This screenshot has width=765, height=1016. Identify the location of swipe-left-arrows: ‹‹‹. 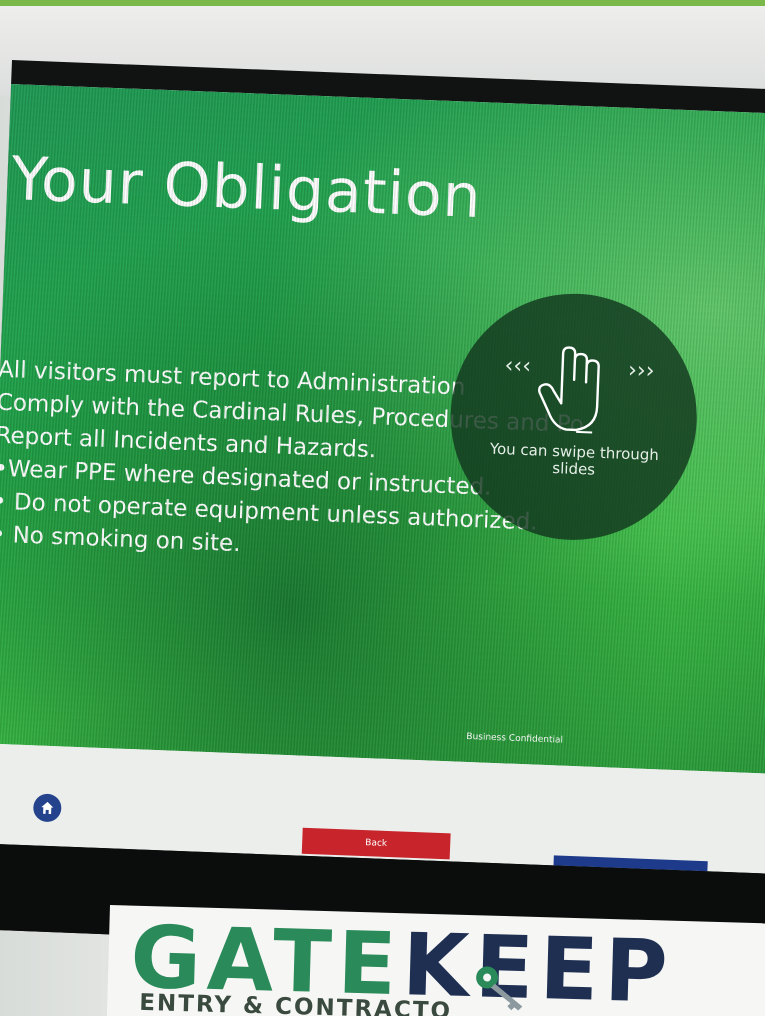
(518, 366).